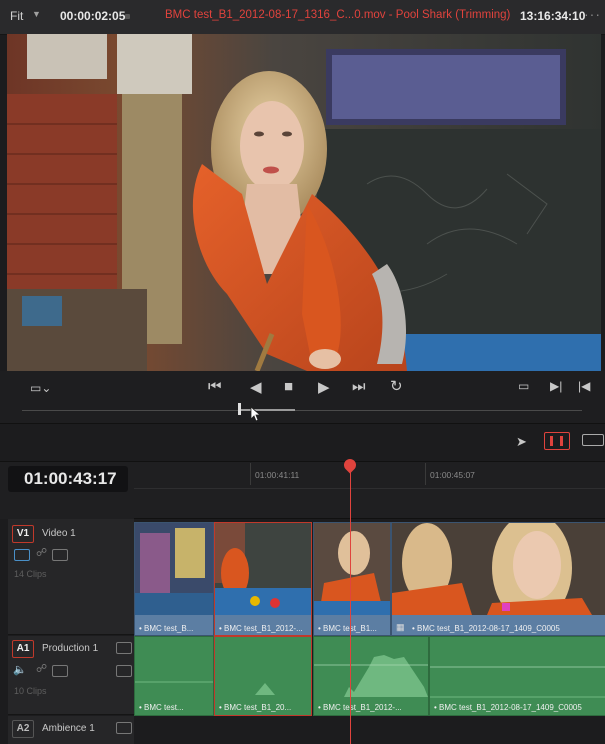 The height and width of the screenshot is (744, 605). What do you see at coordinates (369, 518) in the screenshot?
I see `track-divider` at bounding box center [369, 518].